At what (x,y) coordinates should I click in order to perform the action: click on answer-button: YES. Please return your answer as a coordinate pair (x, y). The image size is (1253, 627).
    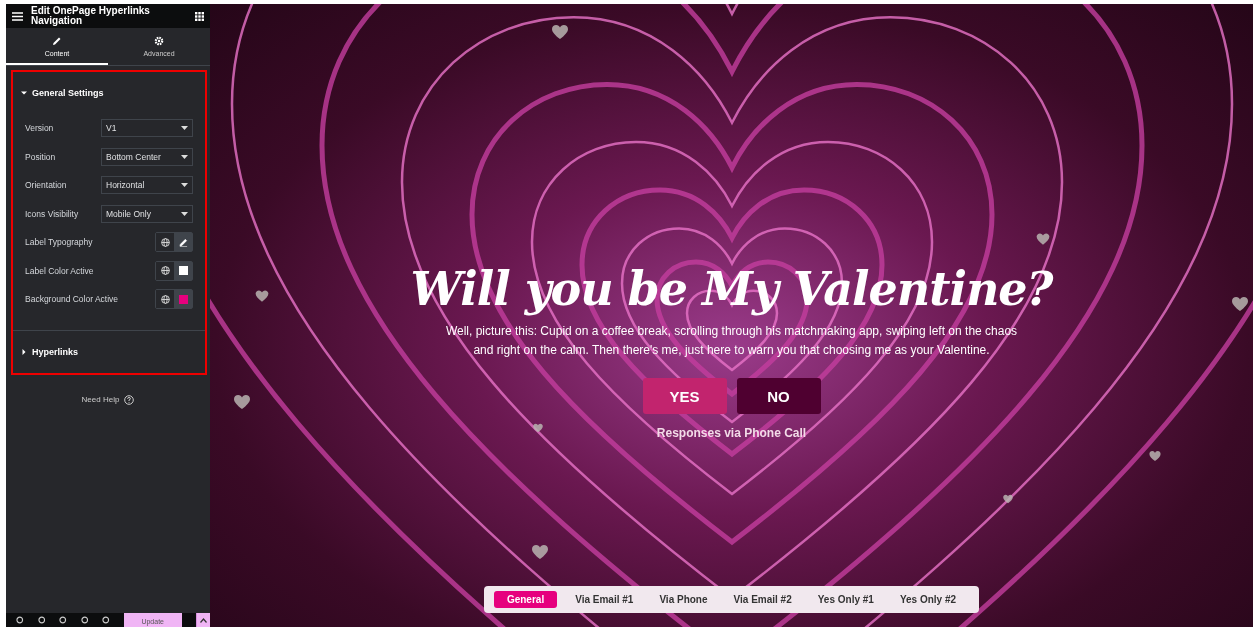
    Looking at the image, I should click on (684, 396).